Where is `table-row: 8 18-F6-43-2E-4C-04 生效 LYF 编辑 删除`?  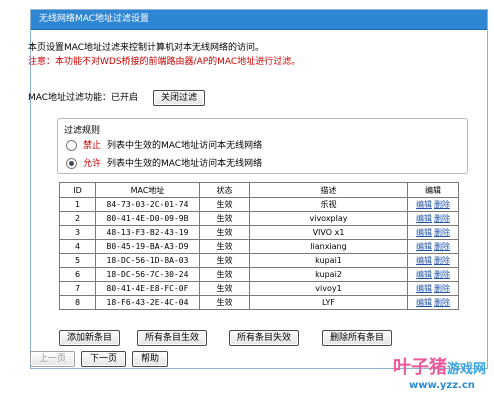
table-row: 8 18-F6-43-2E-4C-04 生效 LYF 编辑 删除 is located at coordinates (259, 302).